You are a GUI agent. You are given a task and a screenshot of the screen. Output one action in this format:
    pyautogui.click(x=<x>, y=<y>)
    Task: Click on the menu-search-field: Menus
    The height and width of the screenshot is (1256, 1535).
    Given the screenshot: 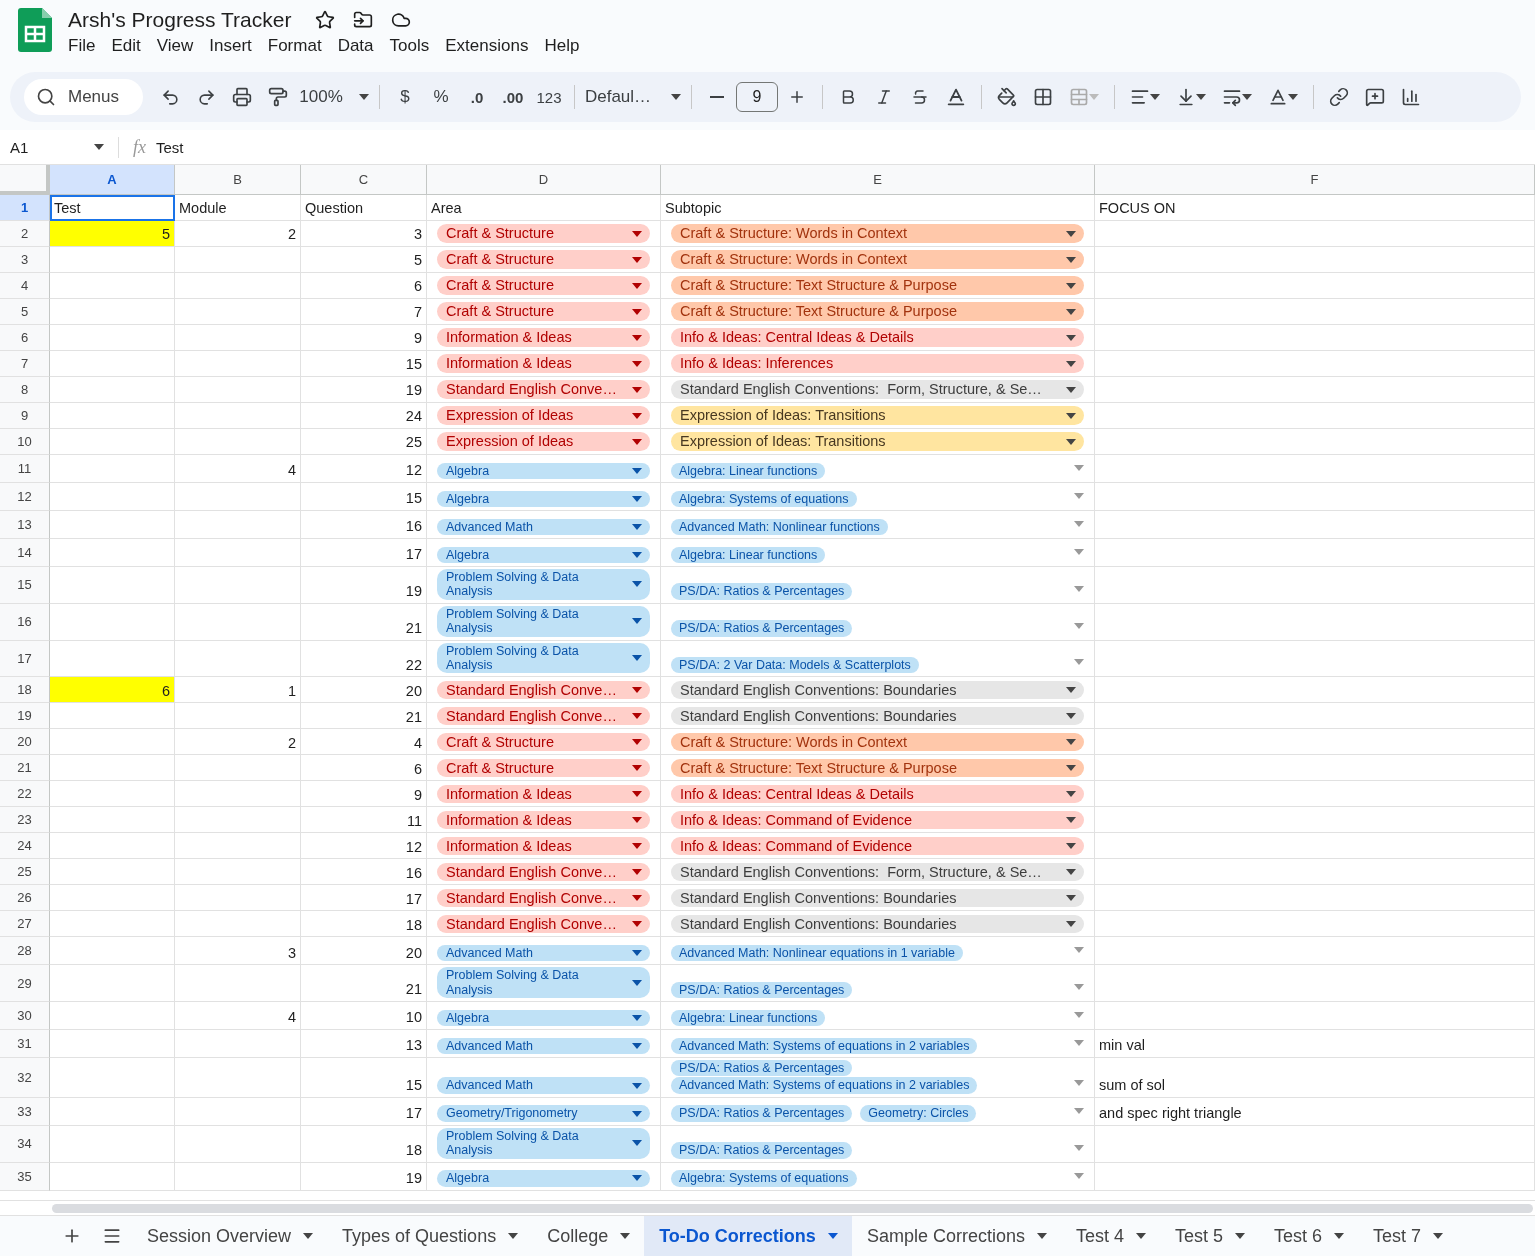 What is the action you would take?
    pyautogui.click(x=84, y=97)
    